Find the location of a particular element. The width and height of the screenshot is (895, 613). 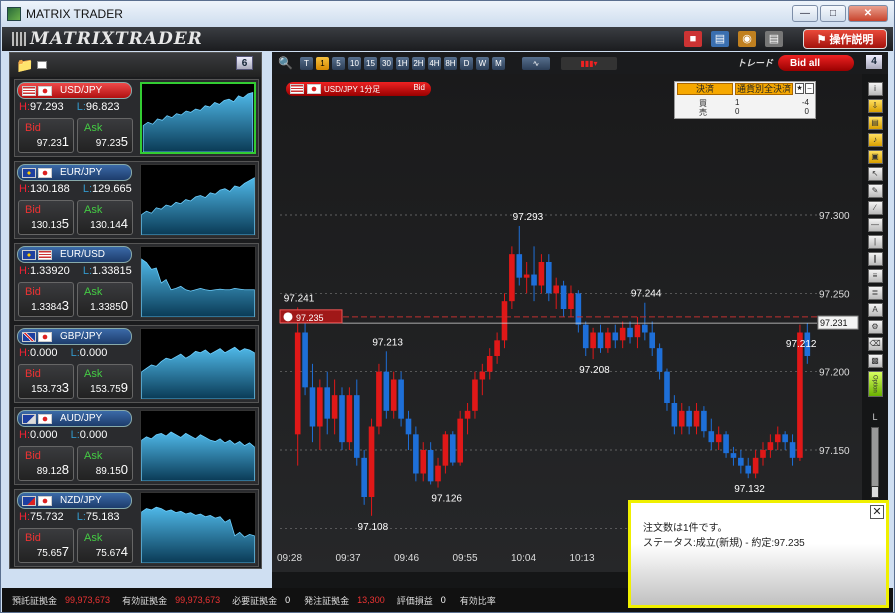

price-annotation: 97.108 is located at coordinates (373, 527).